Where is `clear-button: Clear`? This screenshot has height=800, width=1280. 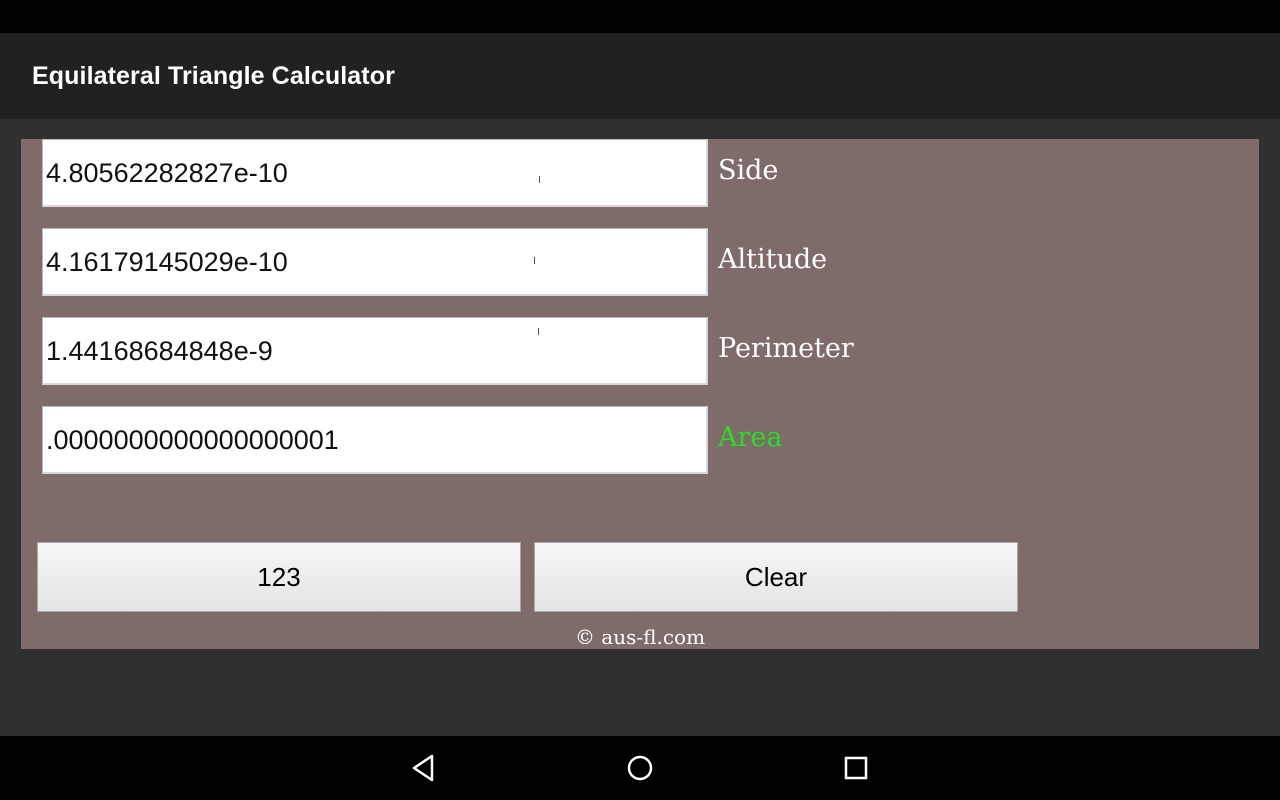 clear-button: Clear is located at coordinates (776, 577).